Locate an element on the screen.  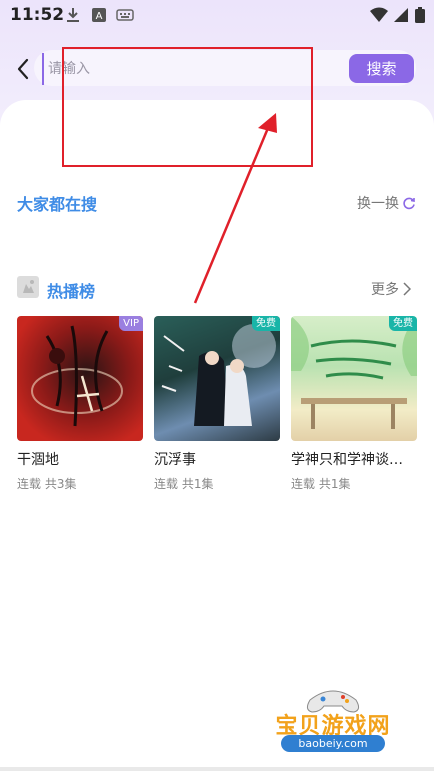
drama-card: 免费 沉浮事 连载 共1集 is located at coordinates (217, 404).